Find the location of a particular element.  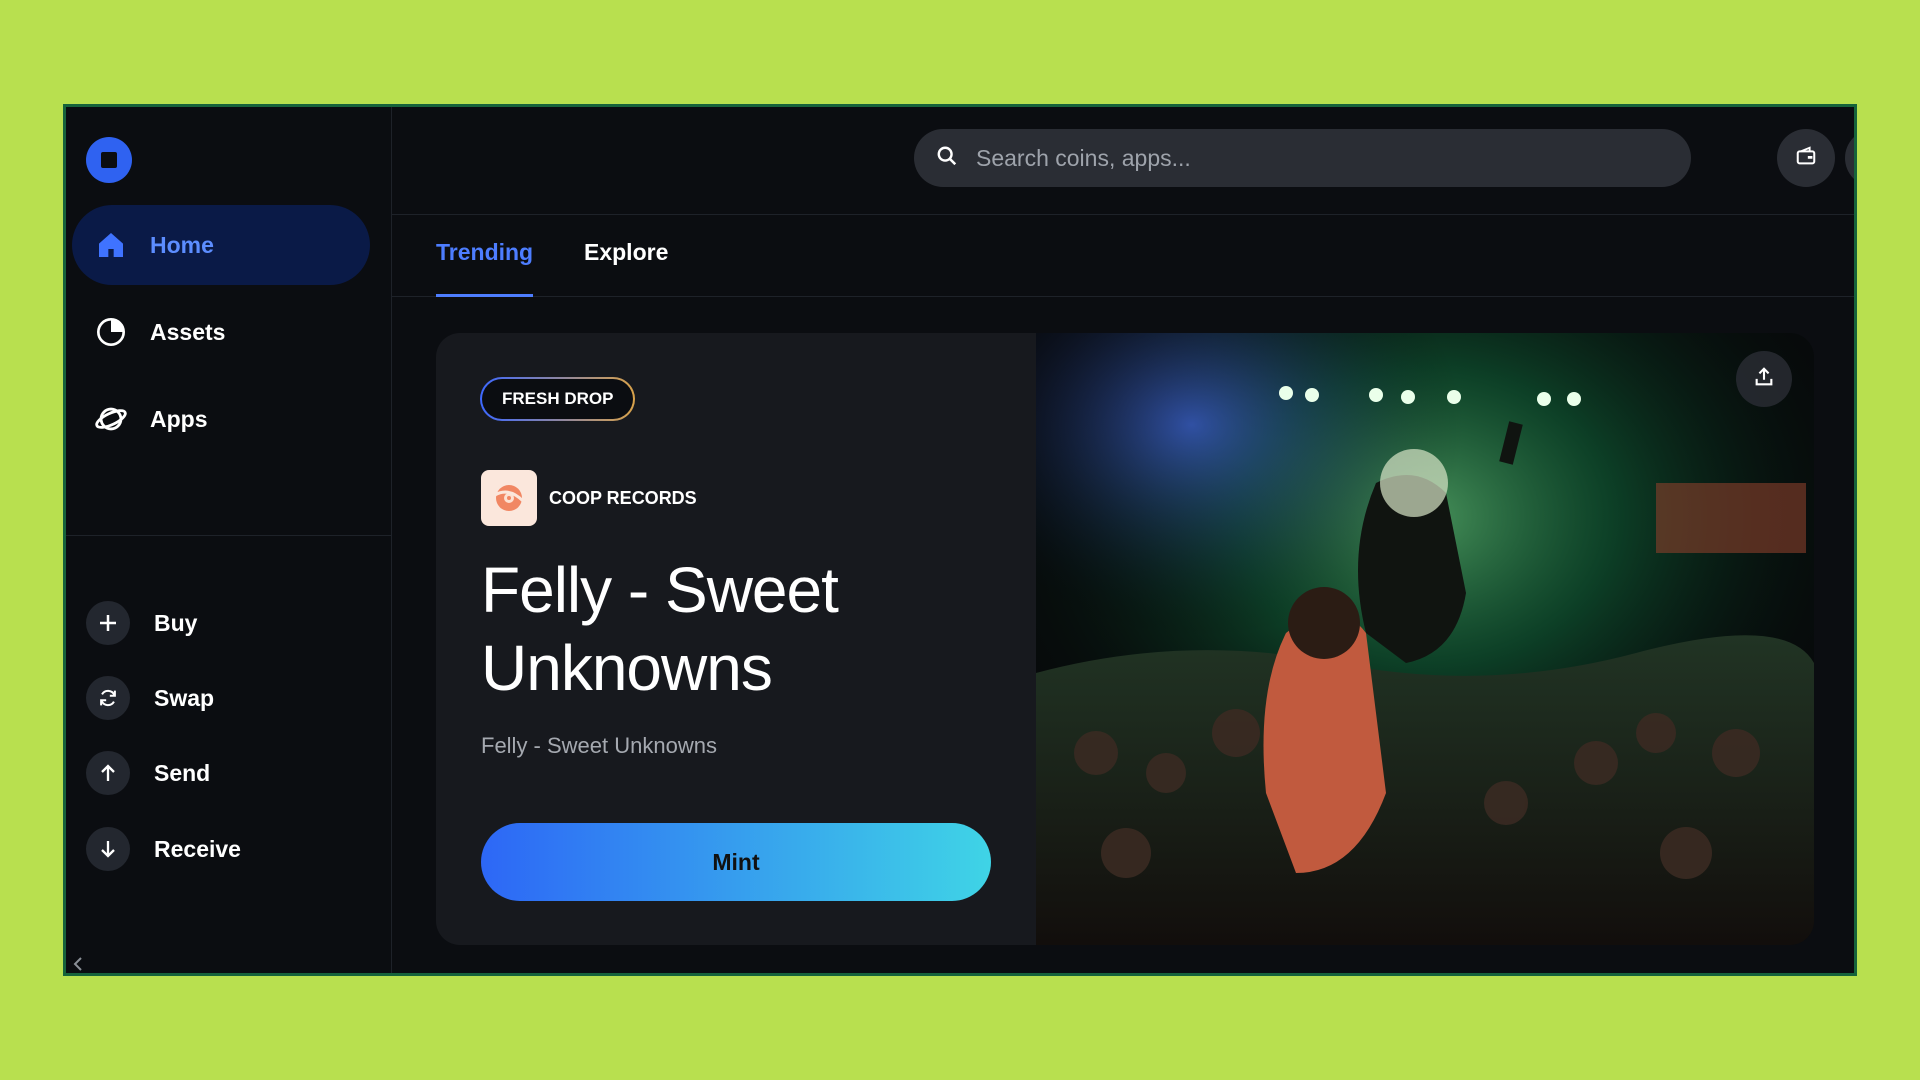

receive-label: Receive is located at coordinates (197, 848).